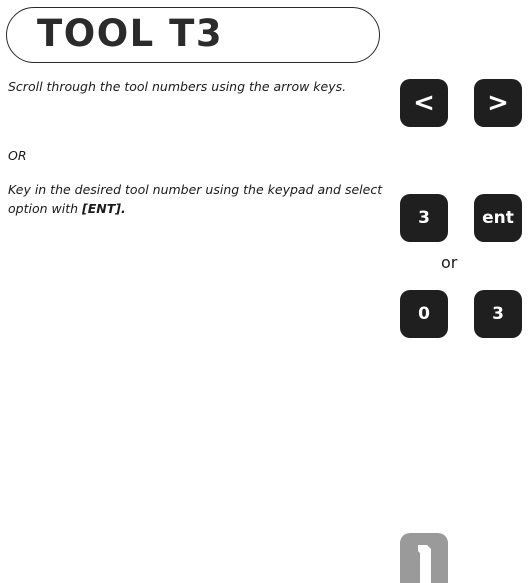  I want to click on right-arrow-key: >, so click(498, 103).